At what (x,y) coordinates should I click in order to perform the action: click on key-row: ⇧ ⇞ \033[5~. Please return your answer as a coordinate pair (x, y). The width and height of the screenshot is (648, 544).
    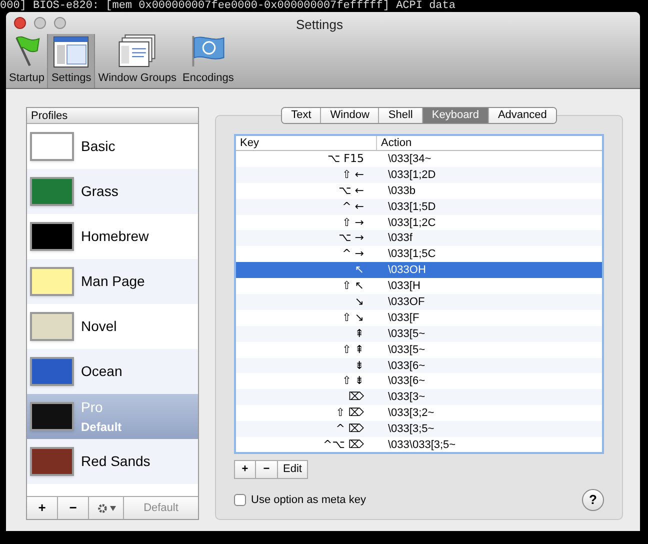
    Looking at the image, I should click on (419, 350).